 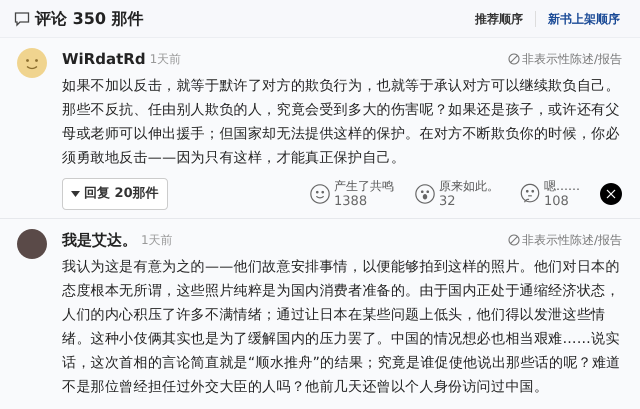 What do you see at coordinates (115, 194) in the screenshot?
I see `replies-button: 回复 20那件` at bounding box center [115, 194].